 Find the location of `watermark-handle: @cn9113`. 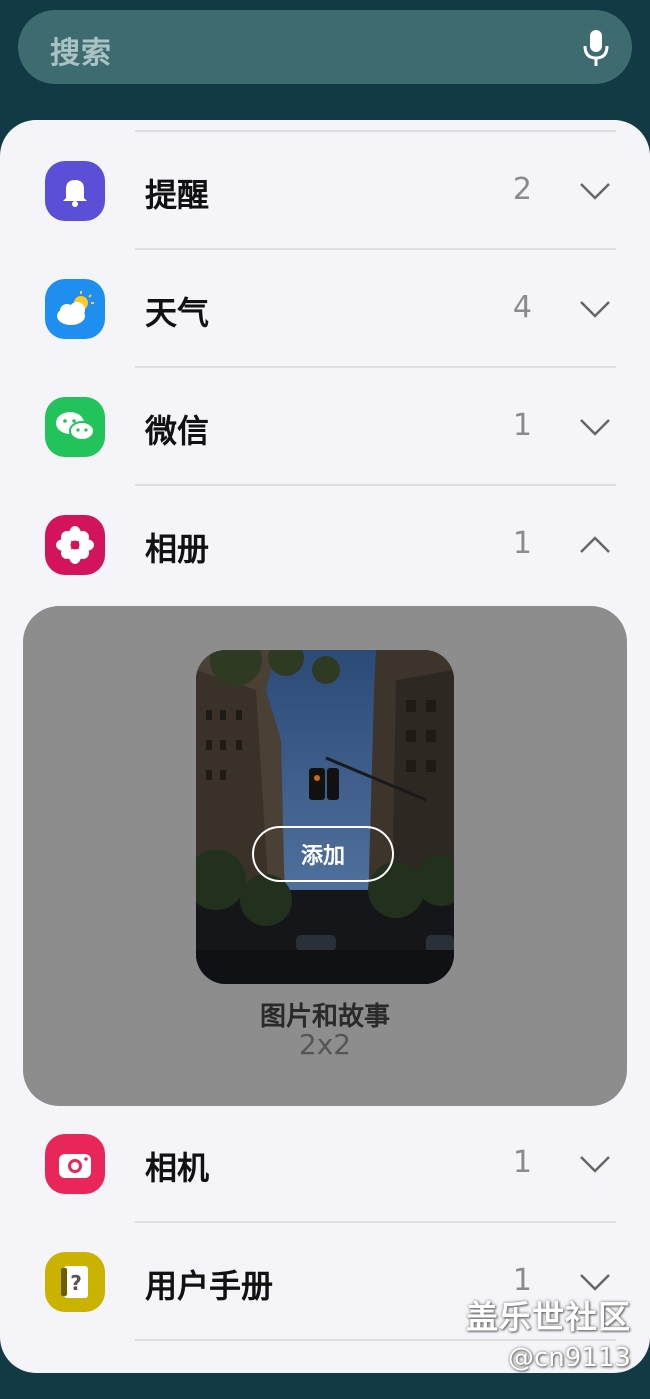

watermark-handle: @cn9113 is located at coordinates (569, 1358).